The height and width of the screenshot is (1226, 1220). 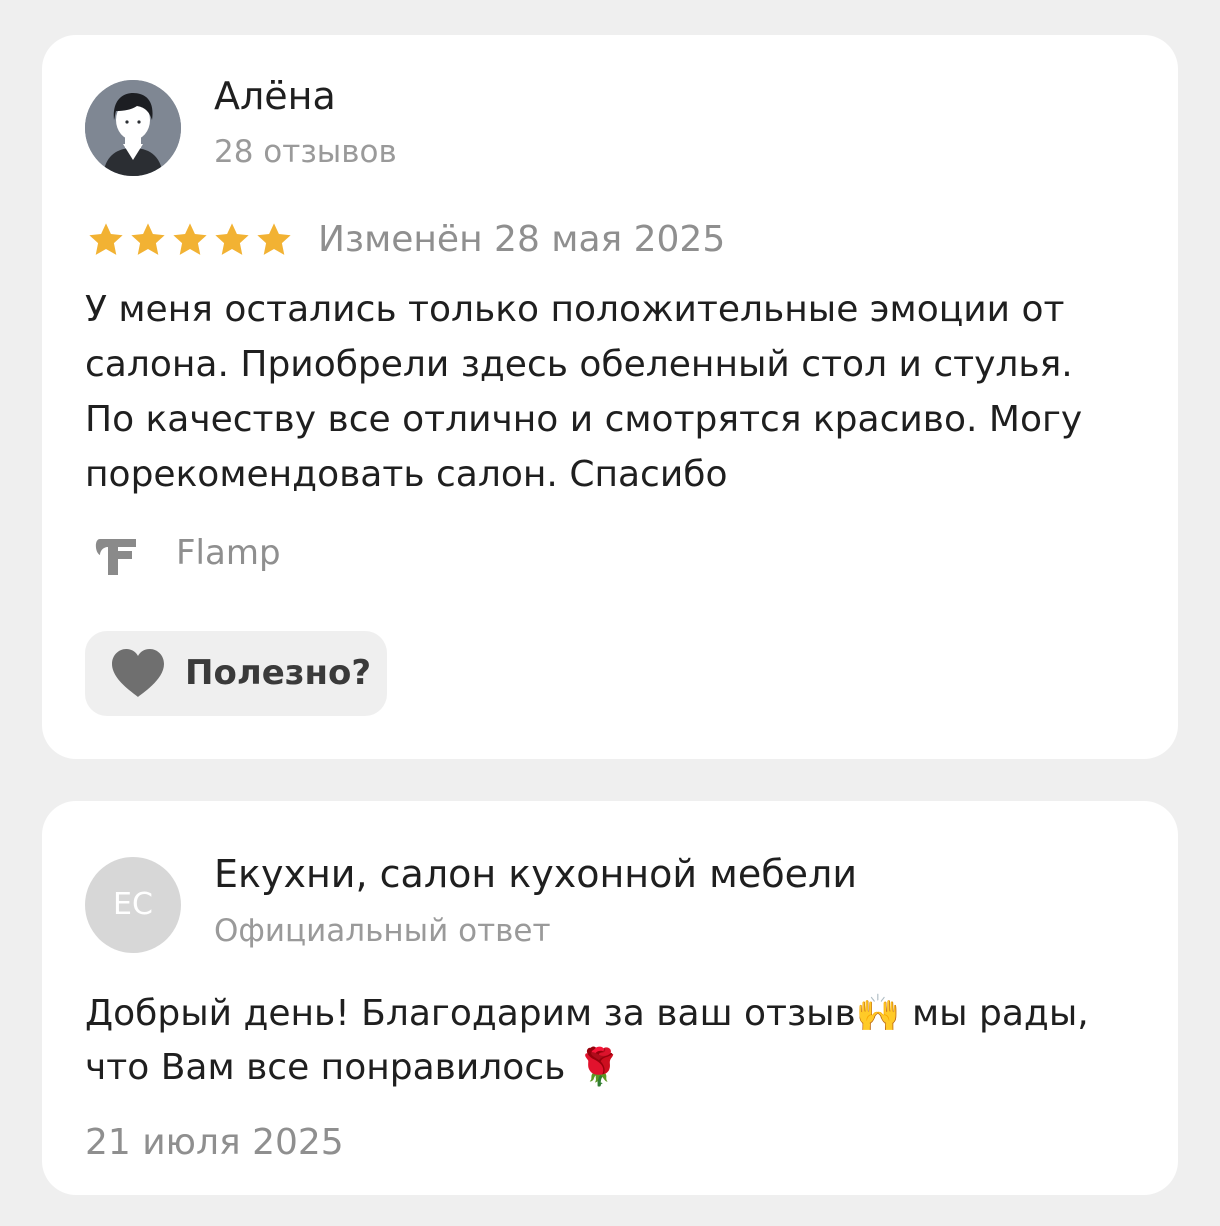 I want to click on rating-stars, so click(x=192, y=240).